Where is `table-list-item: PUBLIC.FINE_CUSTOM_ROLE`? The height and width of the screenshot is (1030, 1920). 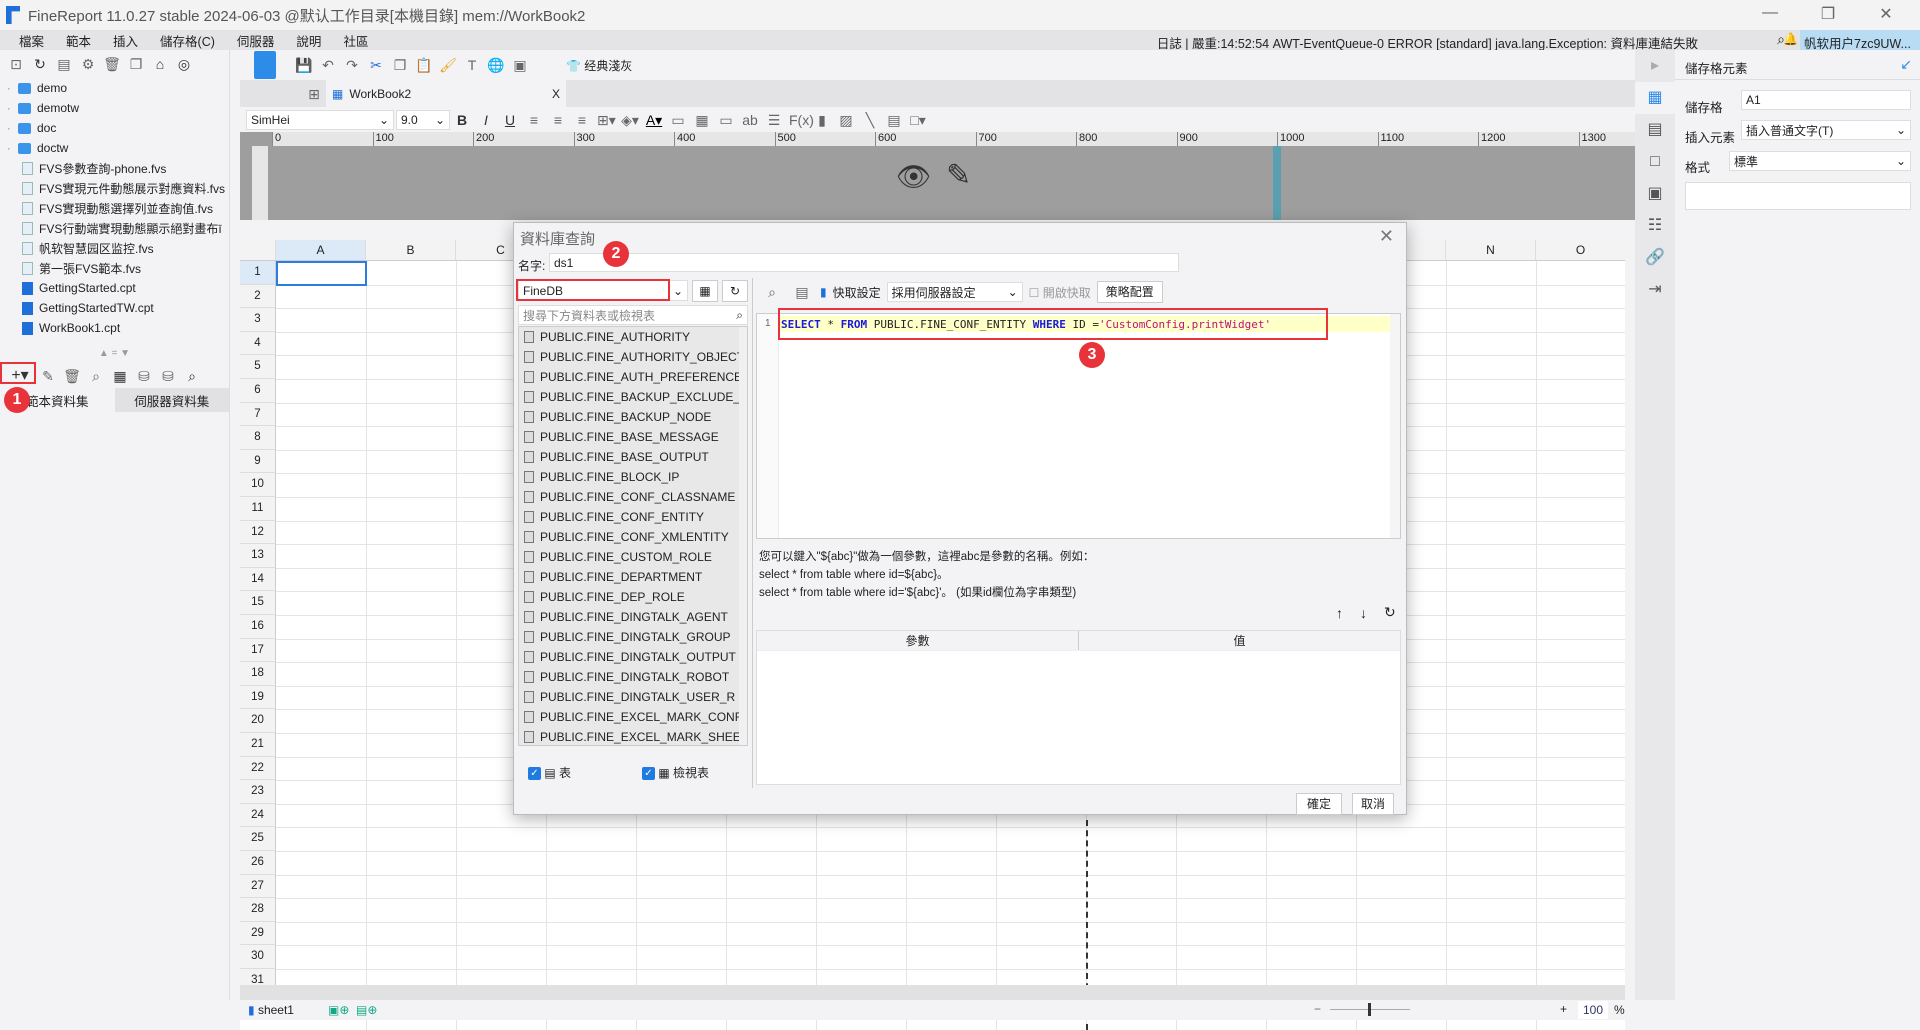
table-list-item: PUBLIC.FINE_CUSTOM_ROLE is located at coordinates (633, 557).